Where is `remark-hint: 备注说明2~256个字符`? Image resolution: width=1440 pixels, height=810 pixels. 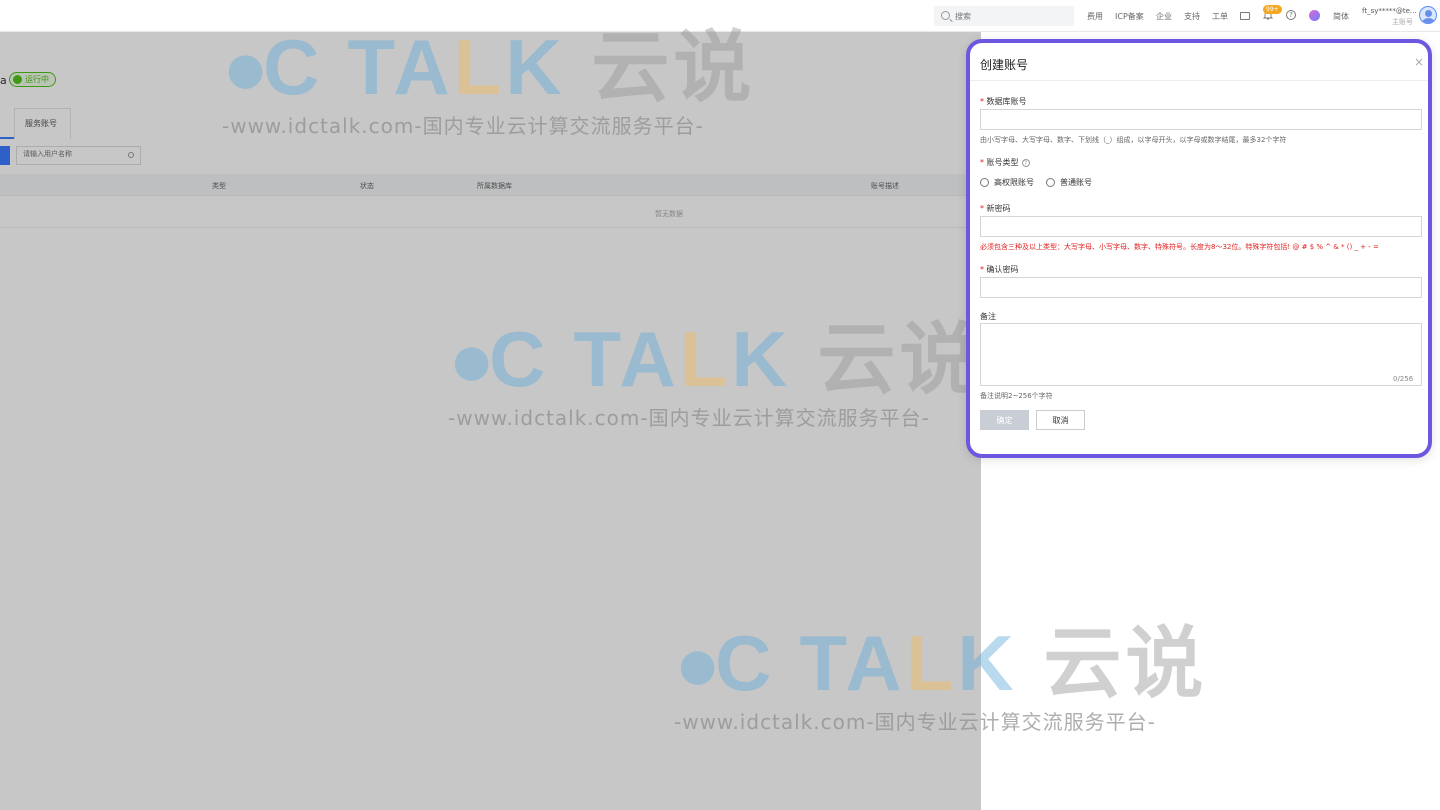 remark-hint: 备注说明2~256个字符 is located at coordinates (1016, 396).